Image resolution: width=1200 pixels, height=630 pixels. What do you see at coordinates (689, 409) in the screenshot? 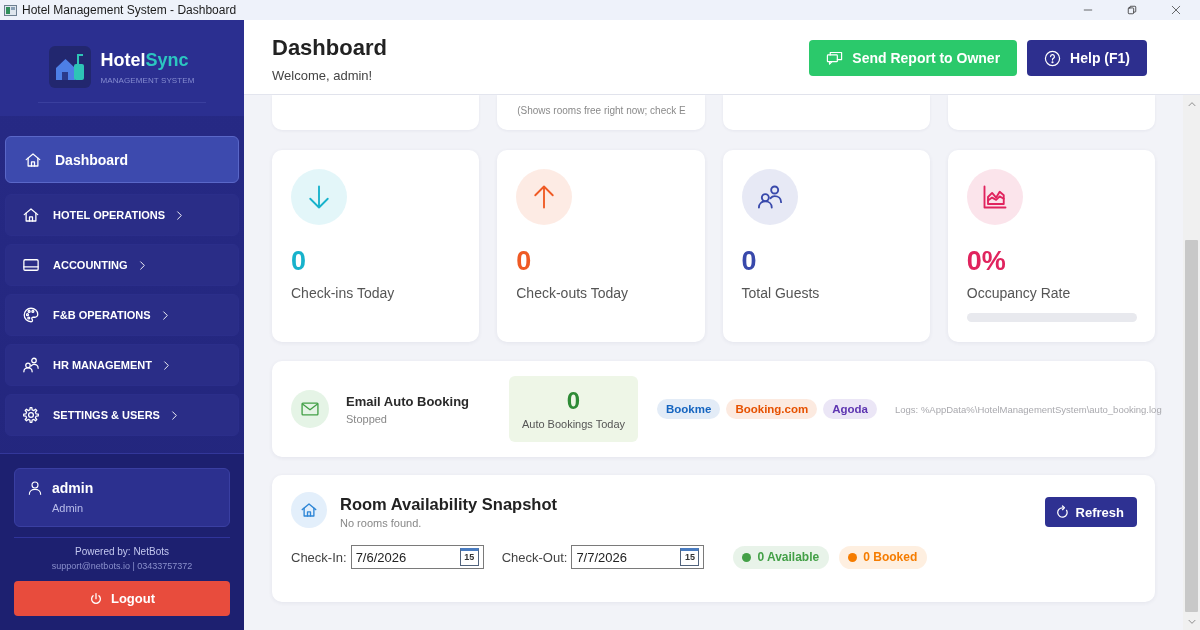
I see `channel-tag: Bookme` at bounding box center [689, 409].